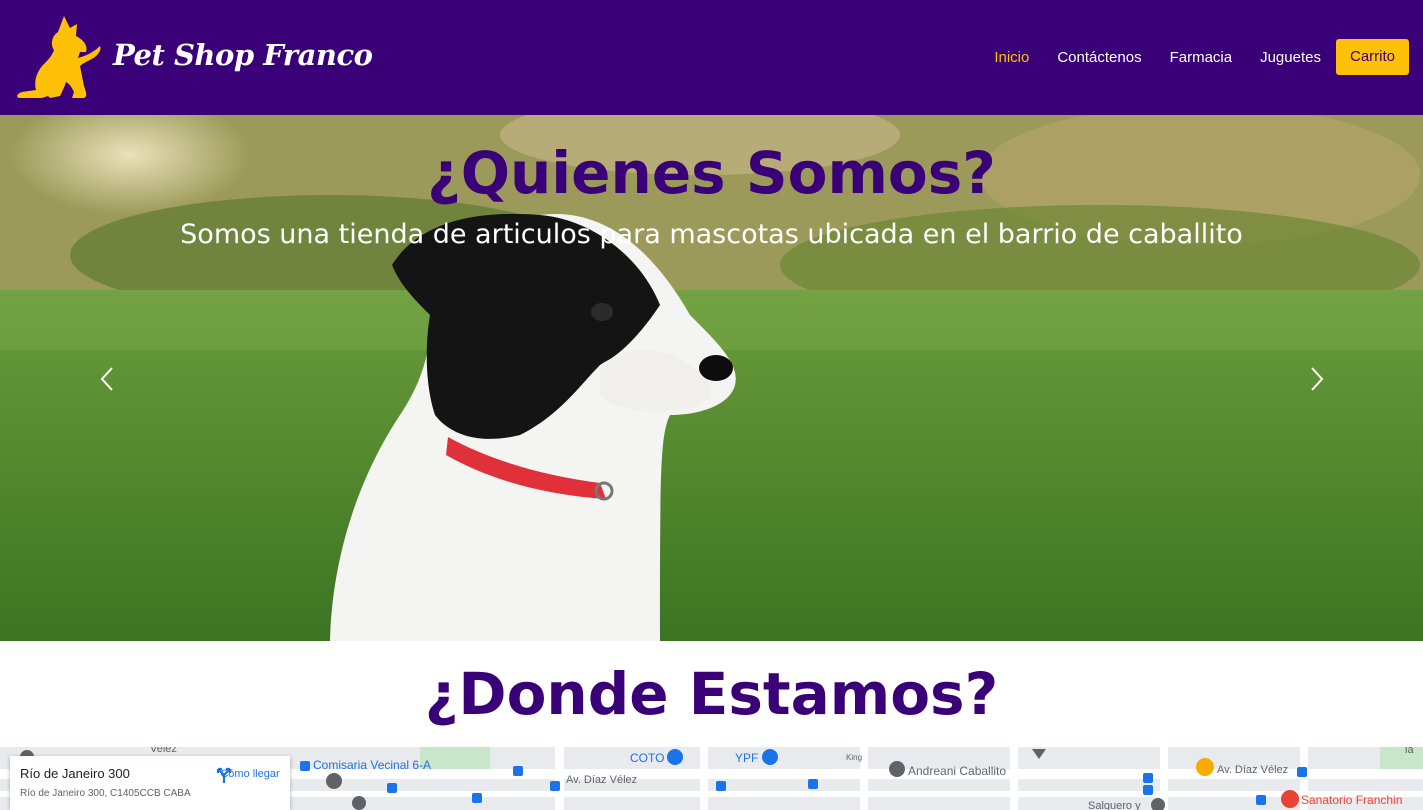 Image resolution: width=1423 pixels, height=810 pixels. I want to click on map-label-salguero: Salguero y, so click(1114, 805).